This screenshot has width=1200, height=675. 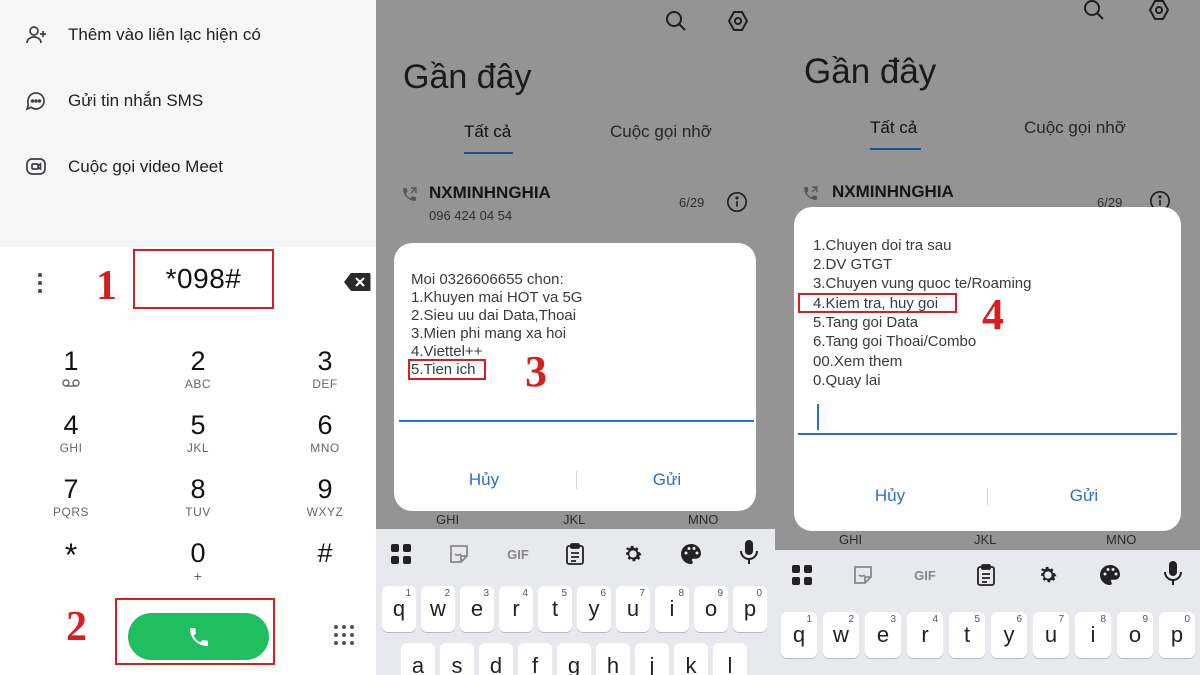 I want to click on key-g: g, so click(x=574, y=659).